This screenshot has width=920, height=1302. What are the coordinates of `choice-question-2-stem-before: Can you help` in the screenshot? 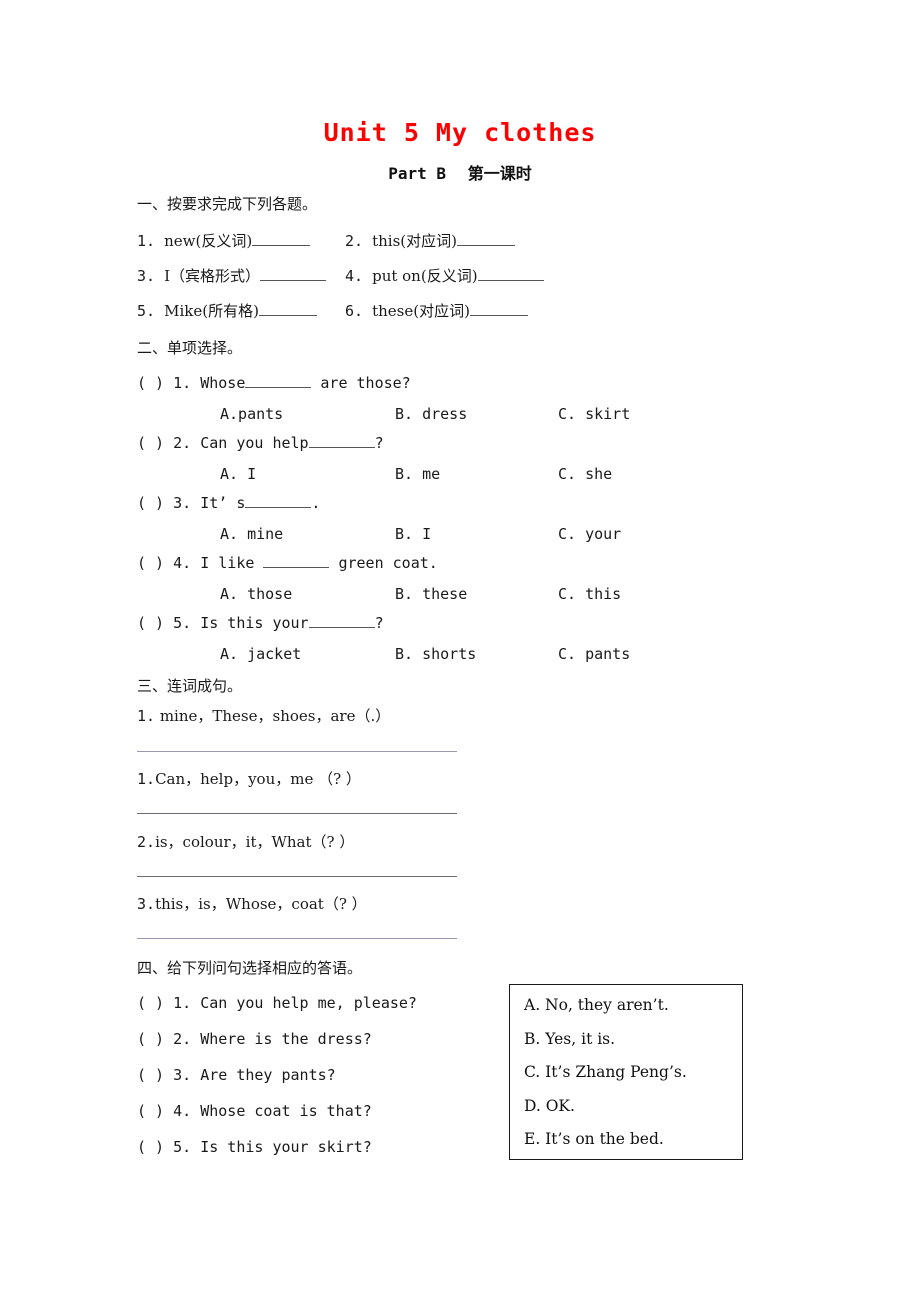 It's located at (254, 443).